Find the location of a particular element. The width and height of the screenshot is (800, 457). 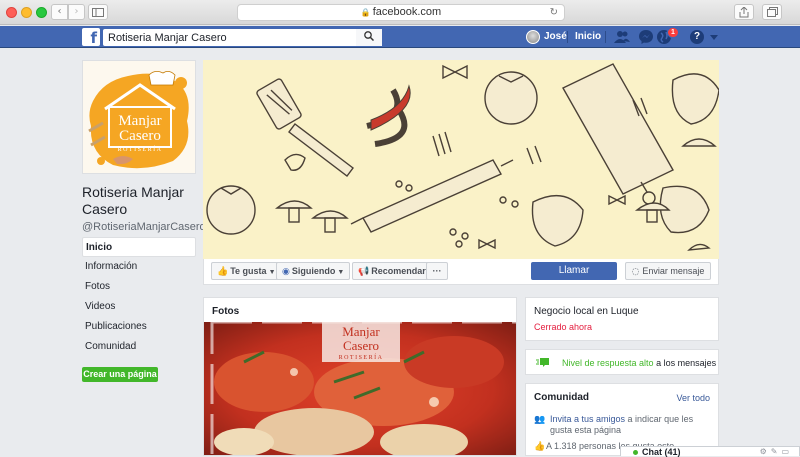

sidebar-toggle-button is located at coordinates (98, 12).